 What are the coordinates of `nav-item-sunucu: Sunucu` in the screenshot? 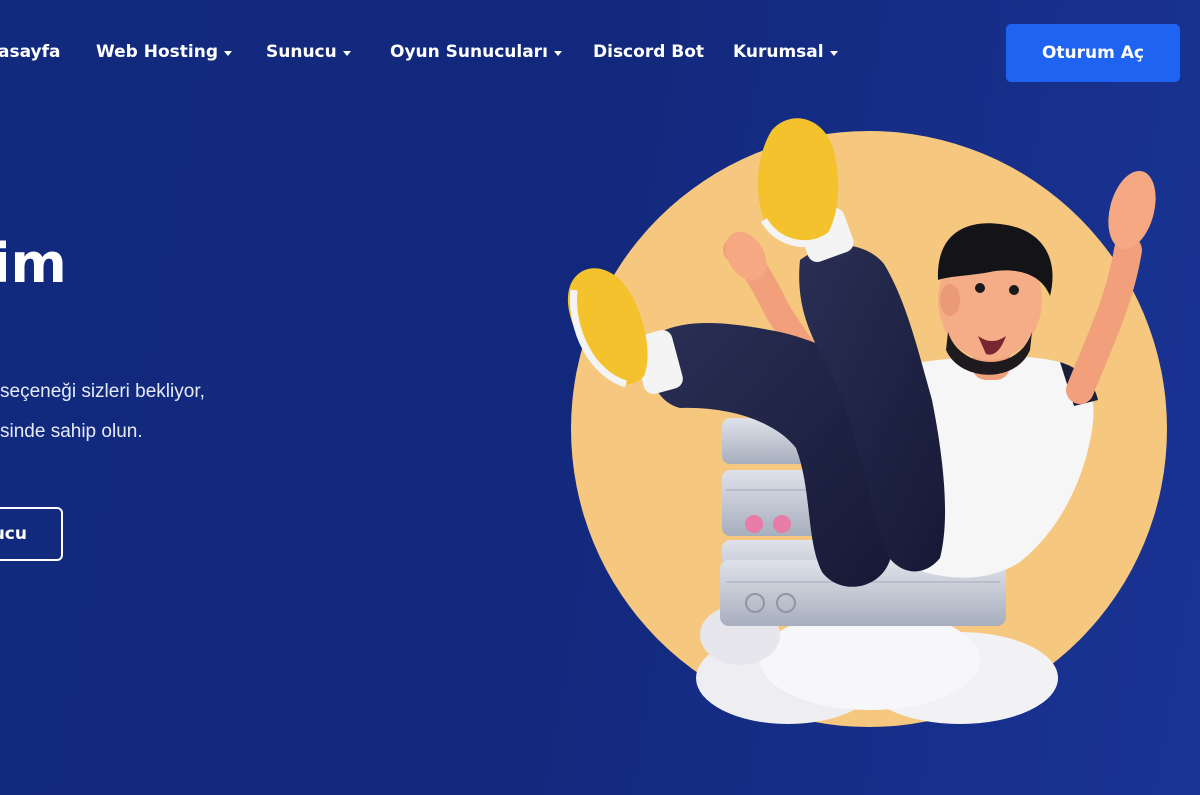 It's located at (308, 52).